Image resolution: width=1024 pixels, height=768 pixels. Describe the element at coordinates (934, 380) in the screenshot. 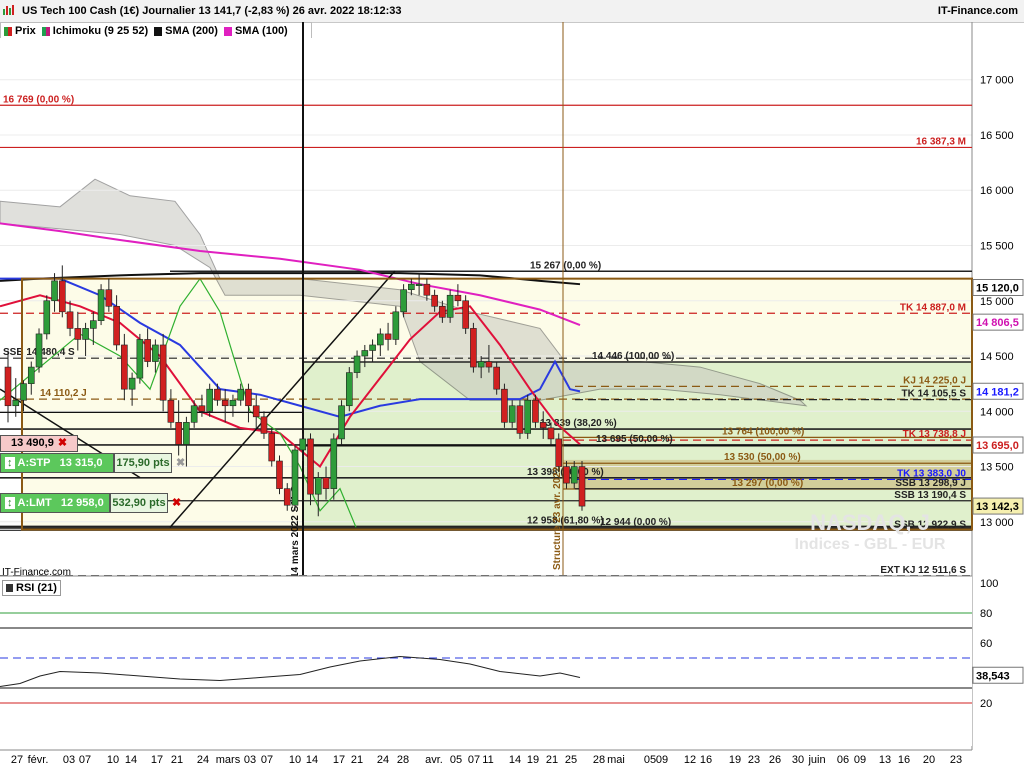

I see `level-label: KJ 14 225,0 J` at that location.